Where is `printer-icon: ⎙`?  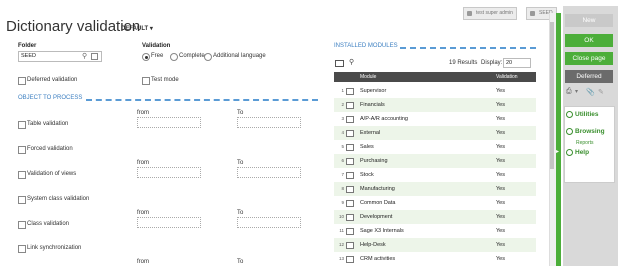
printer-icon: ⎙ is located at coordinates (569, 92).